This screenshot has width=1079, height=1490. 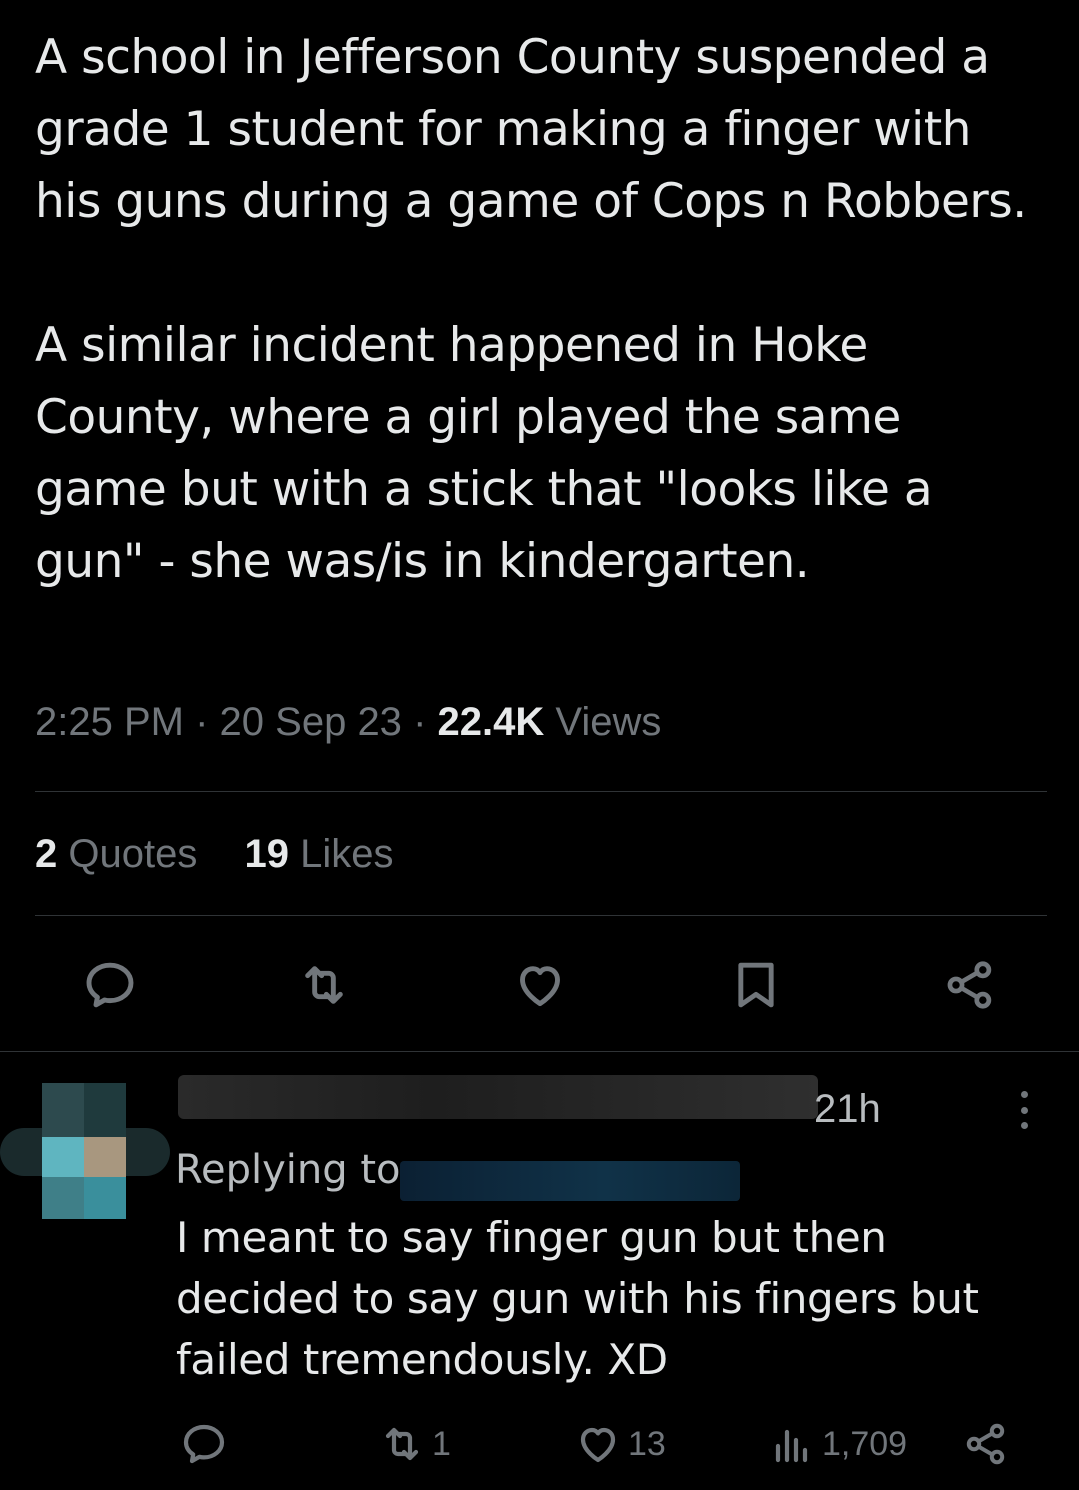 What do you see at coordinates (647, 1443) in the screenshot?
I see `reply-like-count: 13` at bounding box center [647, 1443].